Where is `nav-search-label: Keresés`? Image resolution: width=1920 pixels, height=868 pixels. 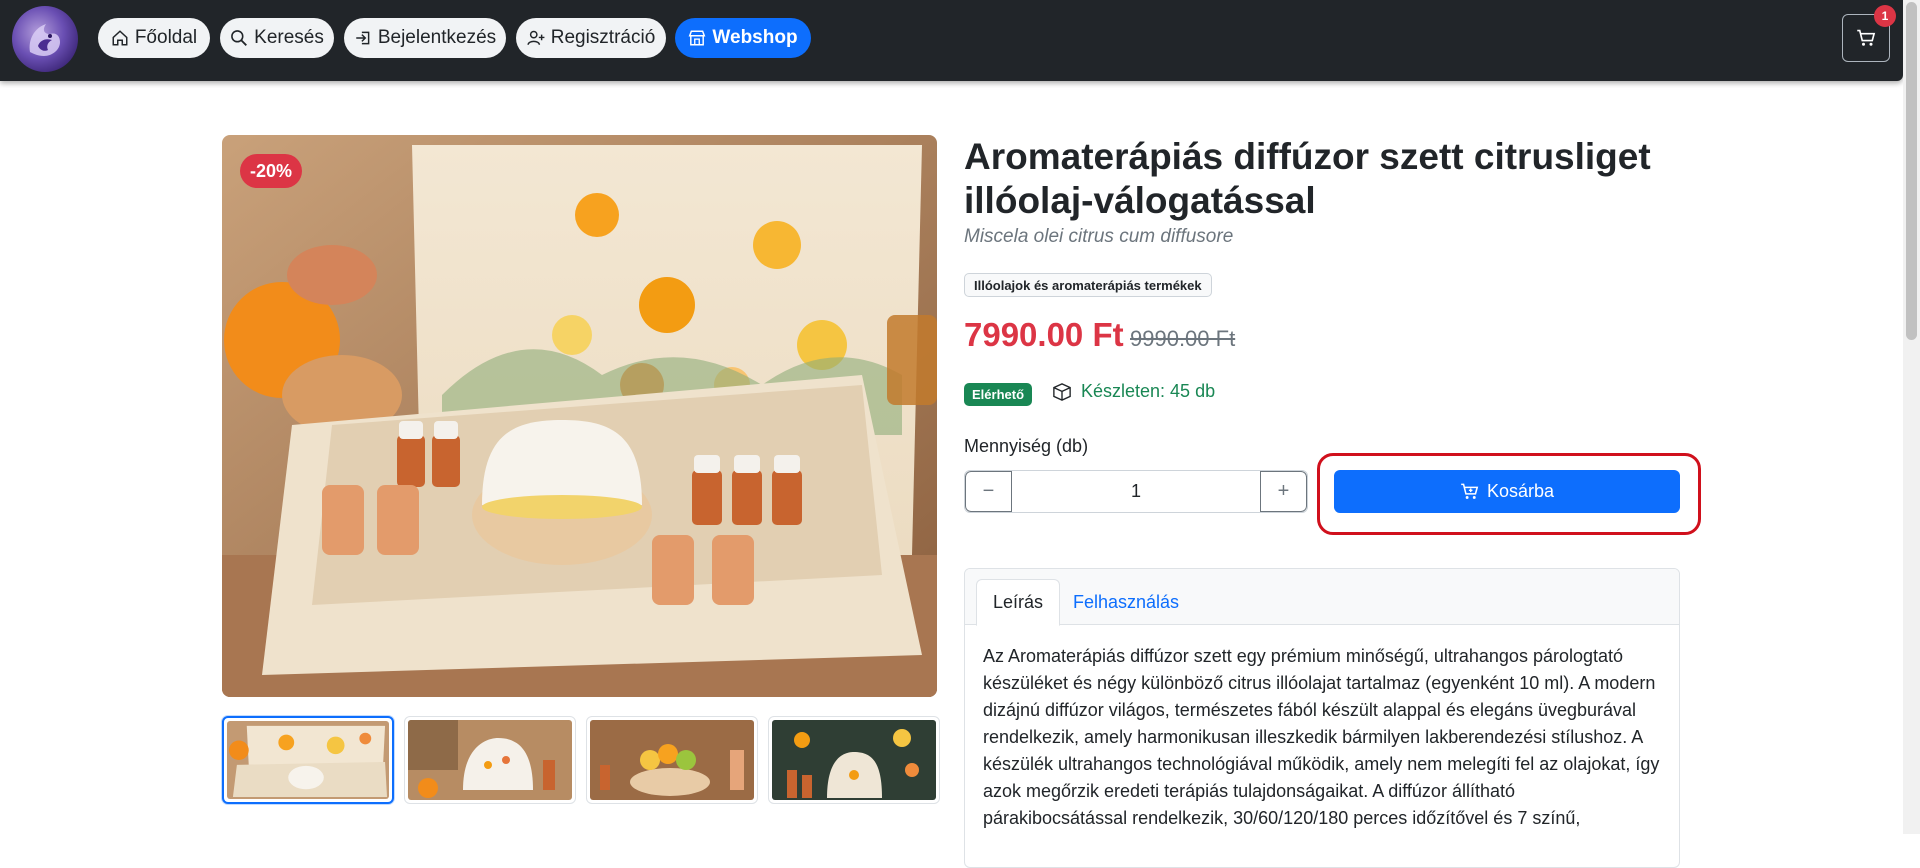 nav-search-label: Keresés is located at coordinates (289, 37).